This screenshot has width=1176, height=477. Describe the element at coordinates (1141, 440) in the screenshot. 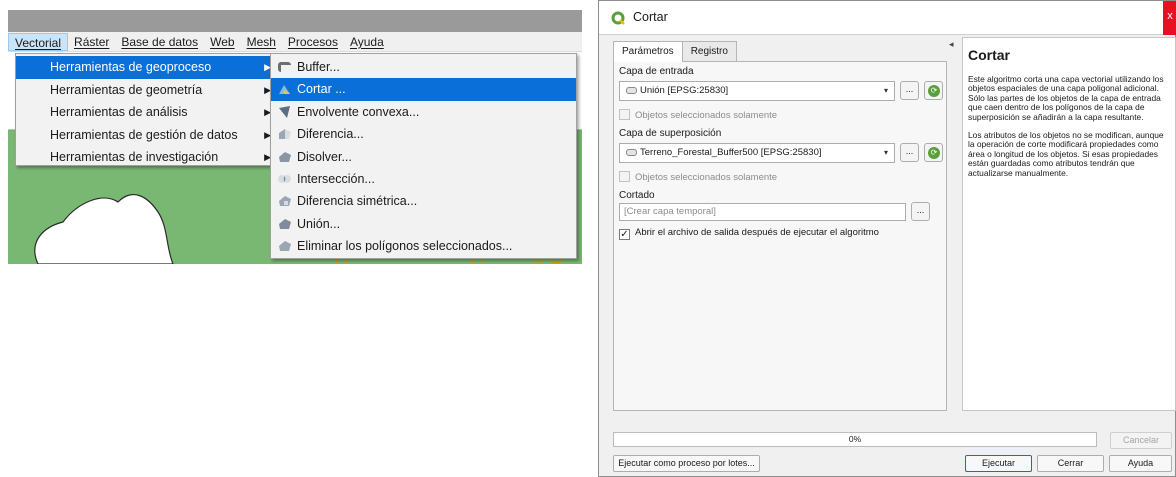

I see `cancel-button: Cancelar` at that location.